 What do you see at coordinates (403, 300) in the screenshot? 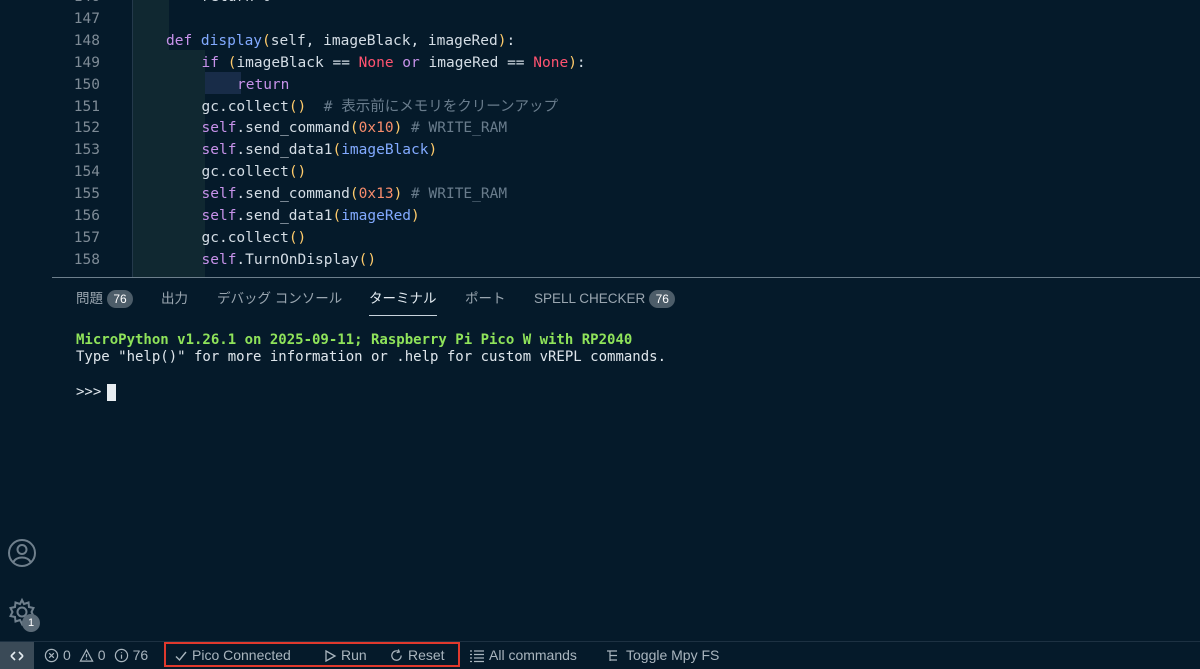
I see `tab-terminal: ターミナル` at bounding box center [403, 300].